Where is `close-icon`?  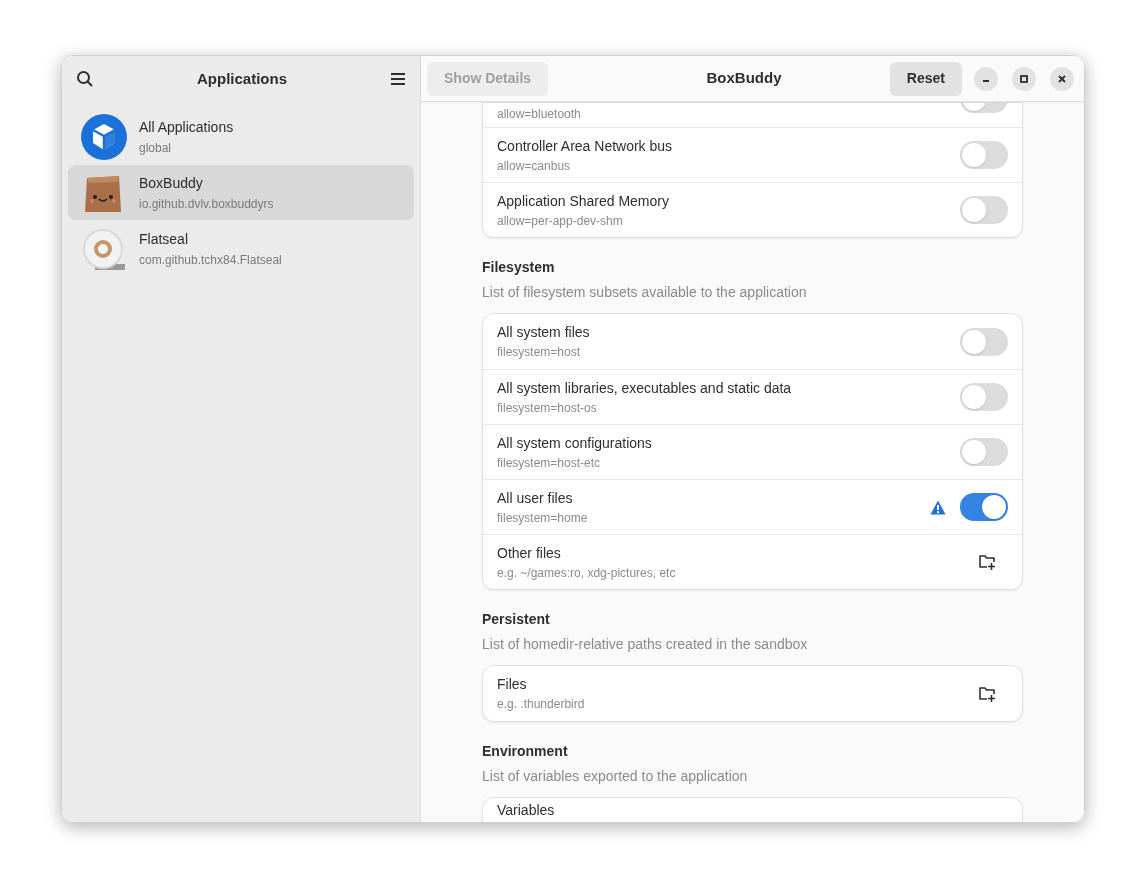 close-icon is located at coordinates (1062, 78).